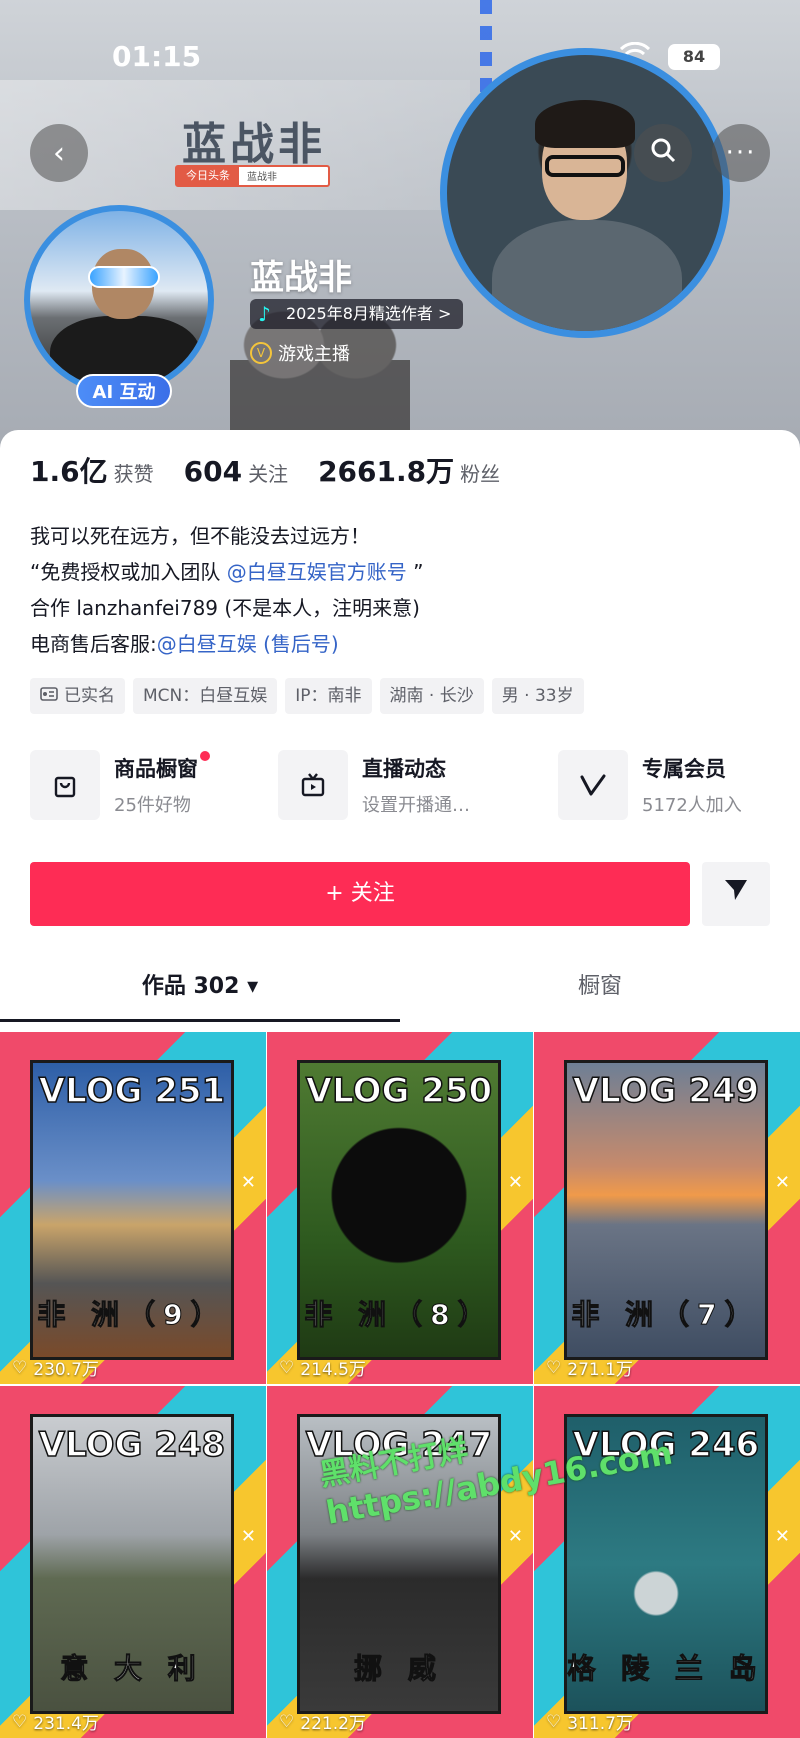 This screenshot has width=800, height=1738. I want to click on ai-interact-badge: AI 互动, so click(124, 391).